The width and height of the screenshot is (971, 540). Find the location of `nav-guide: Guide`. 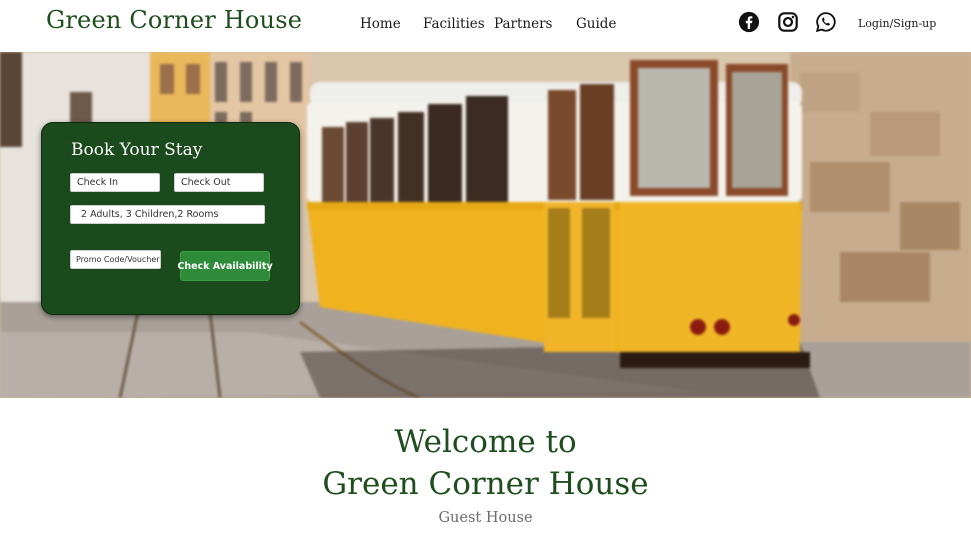

nav-guide: Guide is located at coordinates (596, 24).